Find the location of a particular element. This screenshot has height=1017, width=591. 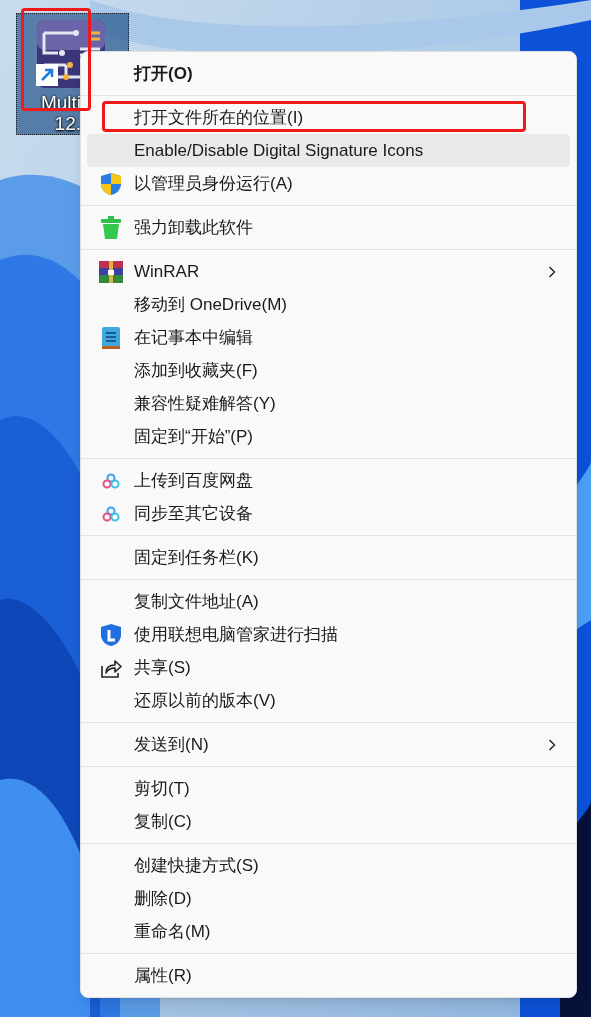

trash-can-icon is located at coordinates (110, 227).